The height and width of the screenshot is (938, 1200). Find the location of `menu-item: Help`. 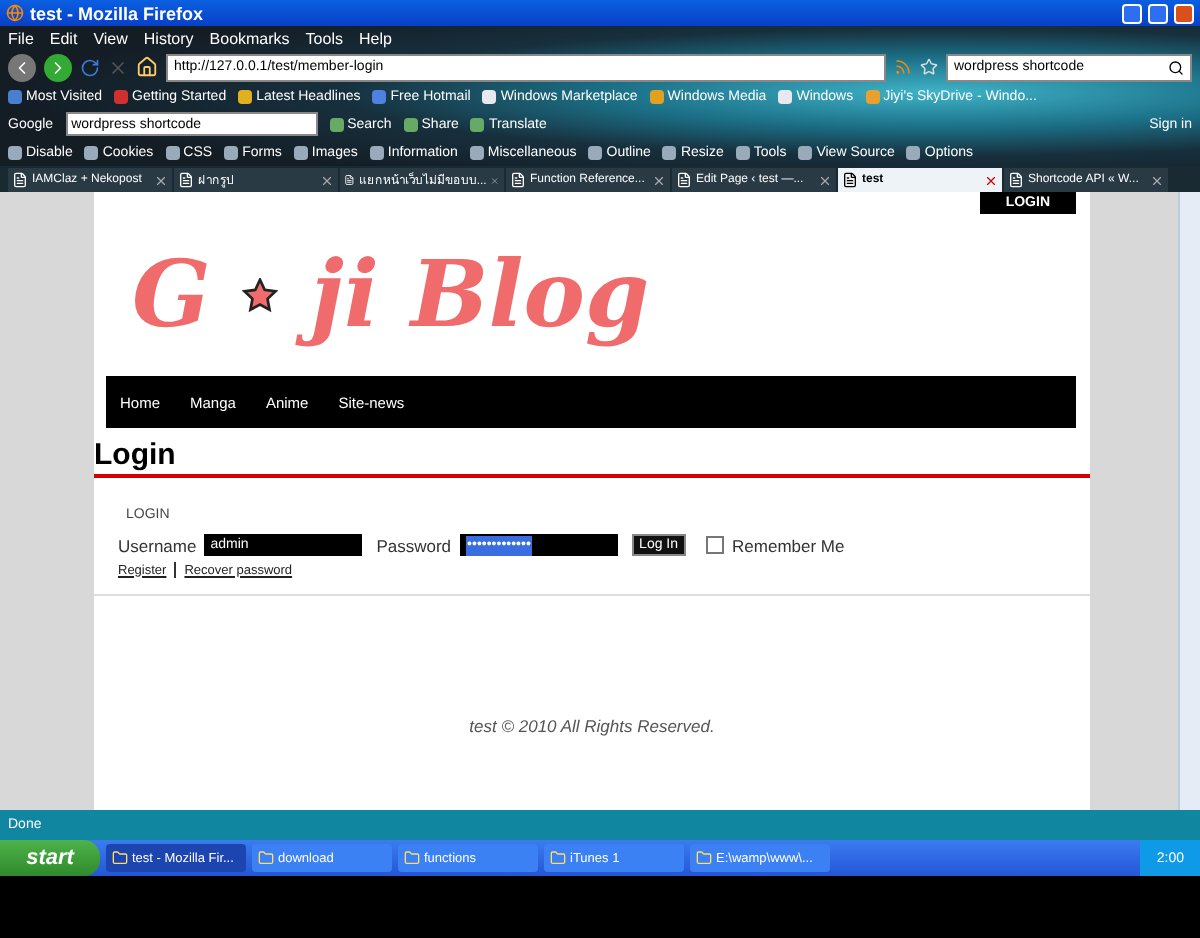

menu-item: Help is located at coordinates (375, 38).